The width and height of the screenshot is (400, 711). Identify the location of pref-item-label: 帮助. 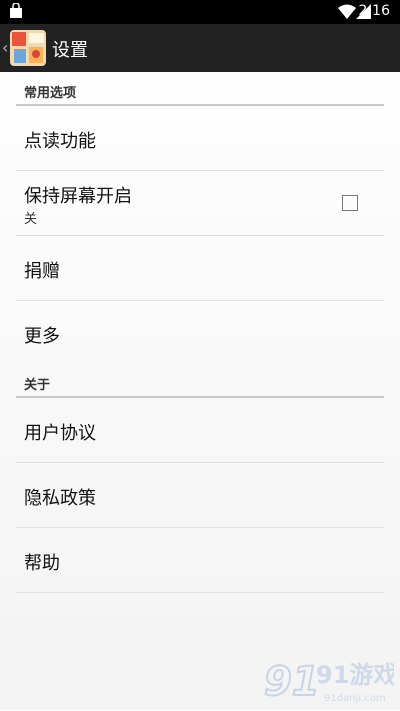
(42, 563).